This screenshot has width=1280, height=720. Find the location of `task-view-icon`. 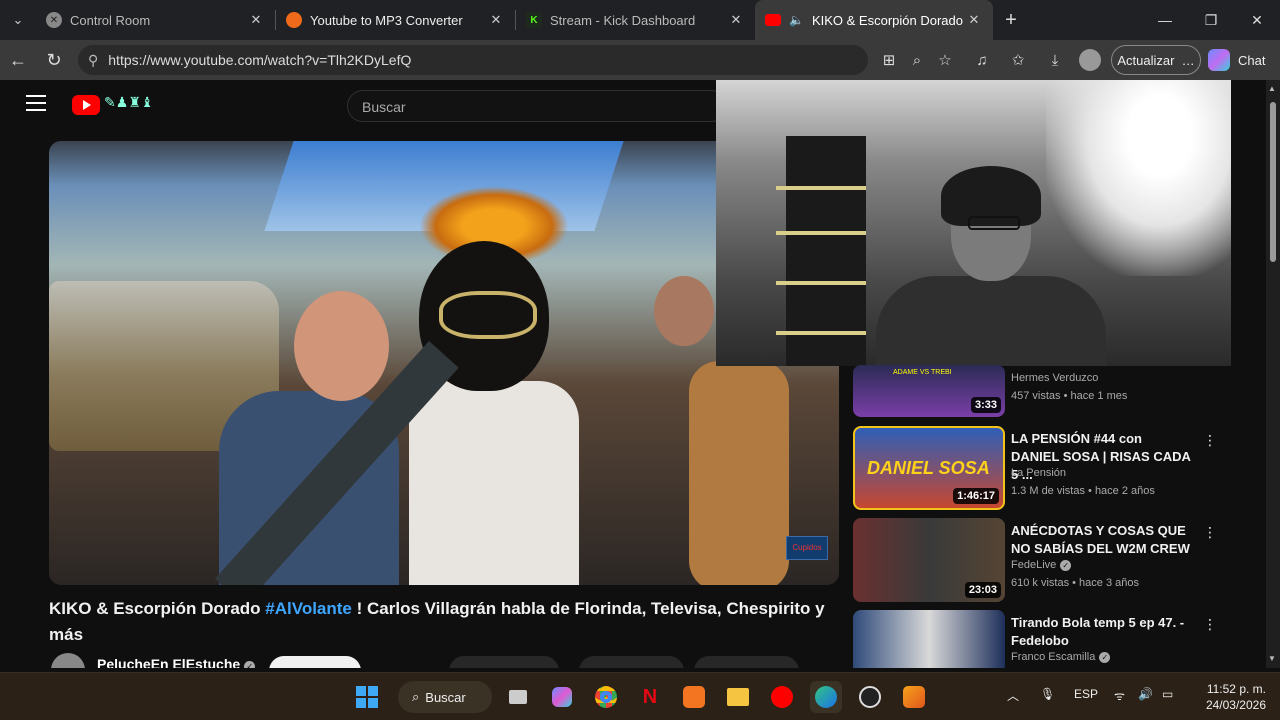

task-view-icon is located at coordinates (518, 697).